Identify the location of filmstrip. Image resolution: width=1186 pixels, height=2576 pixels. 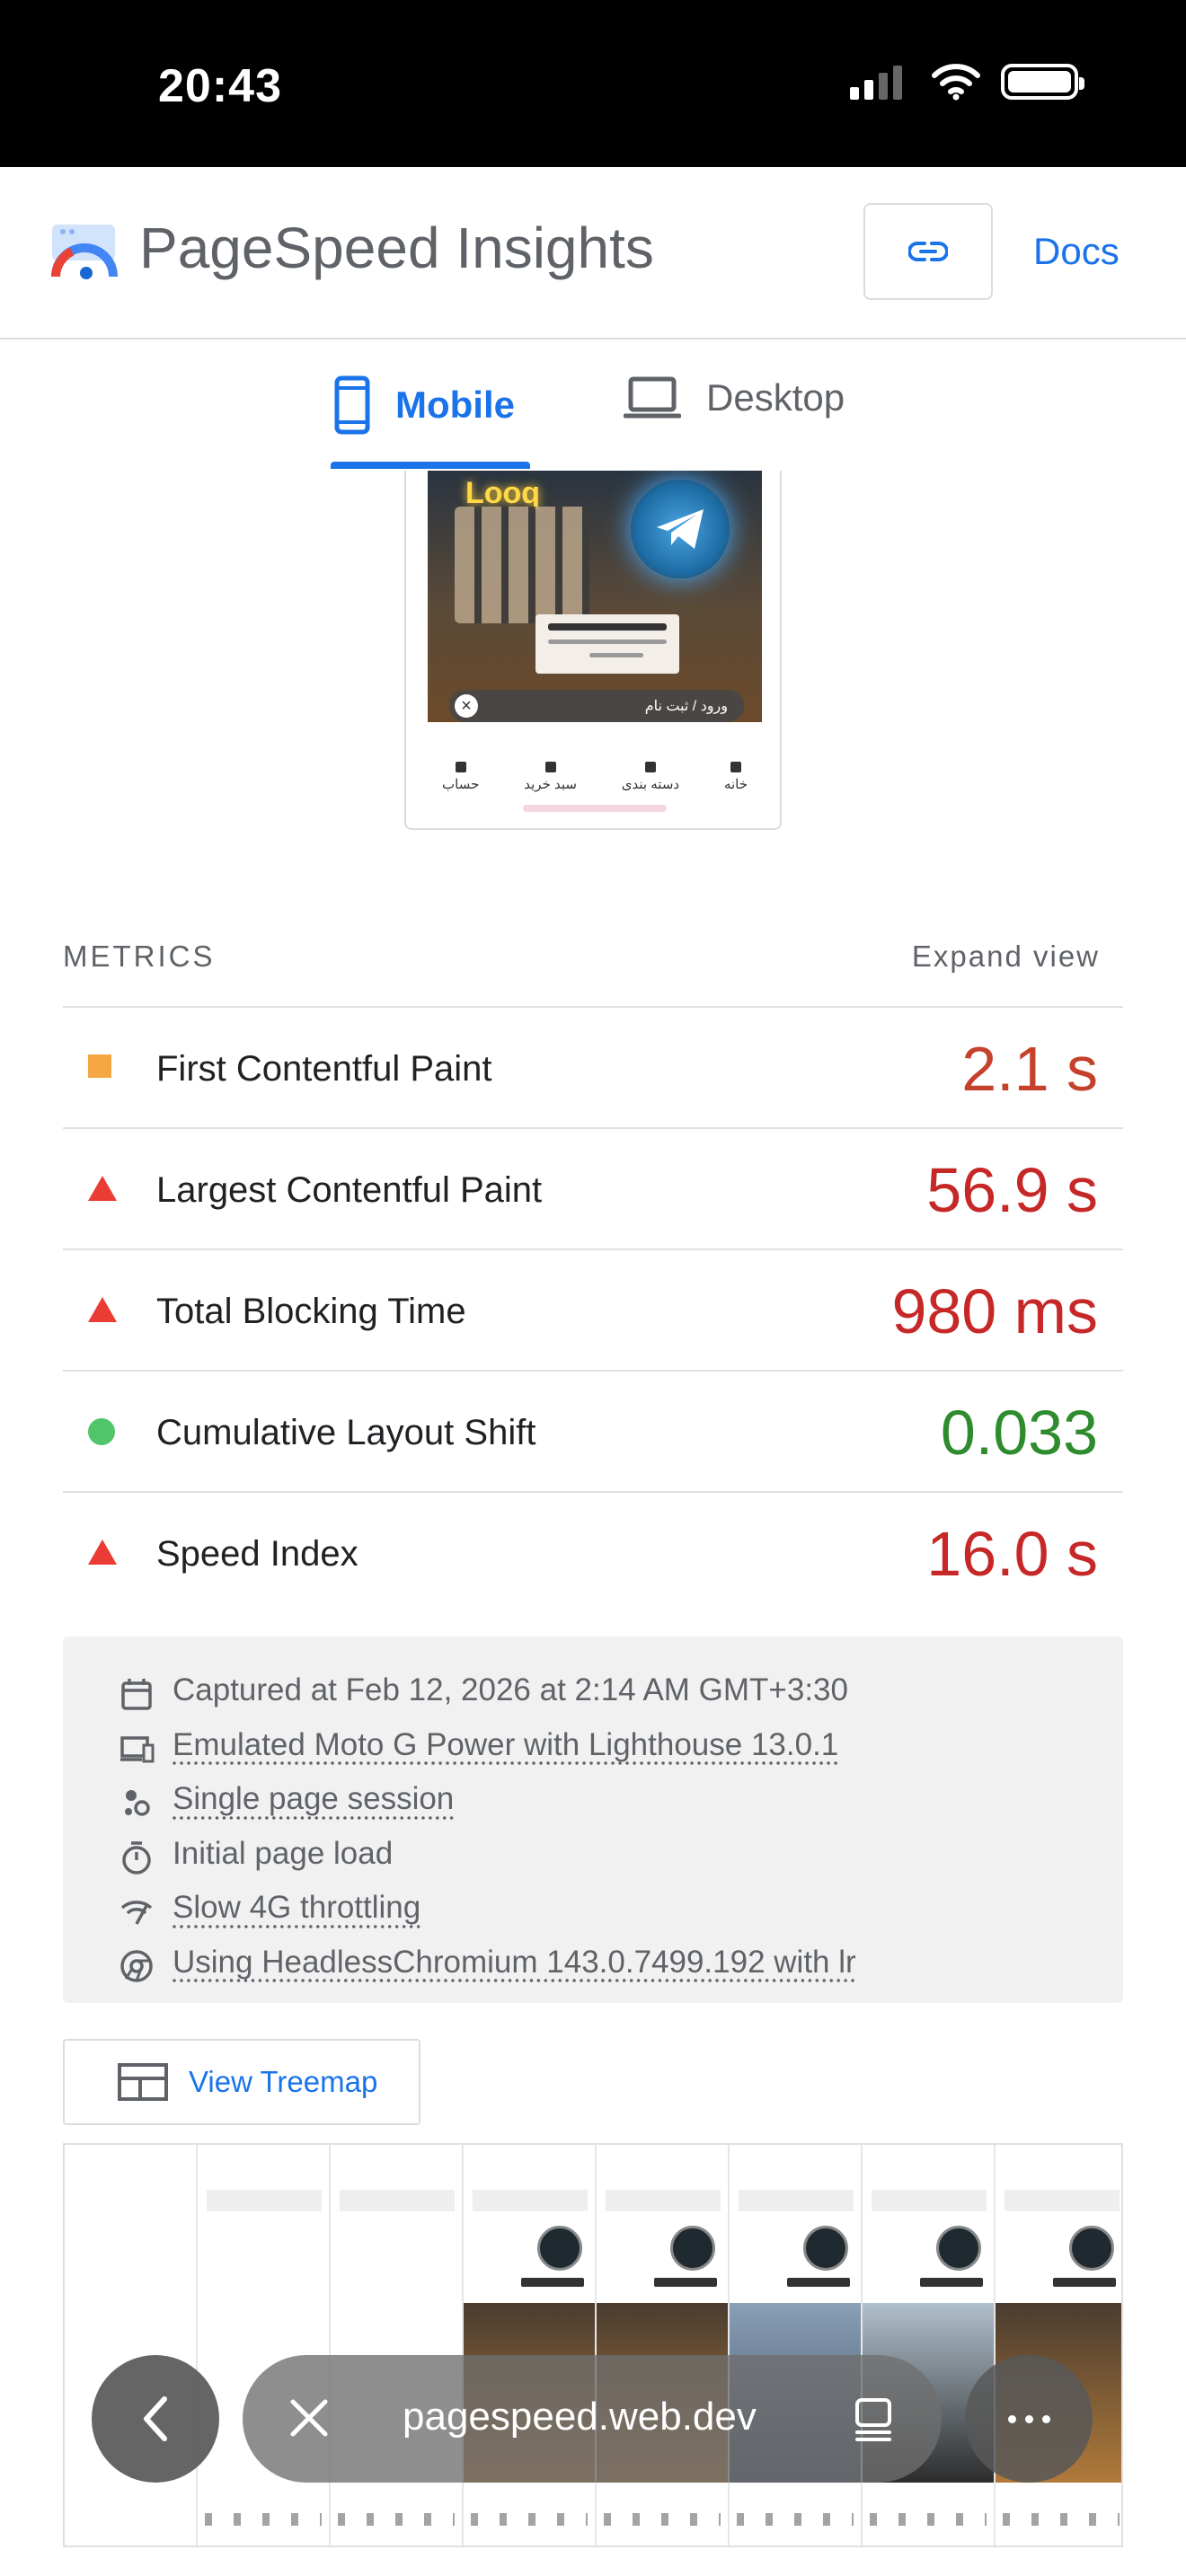
(593, 2345).